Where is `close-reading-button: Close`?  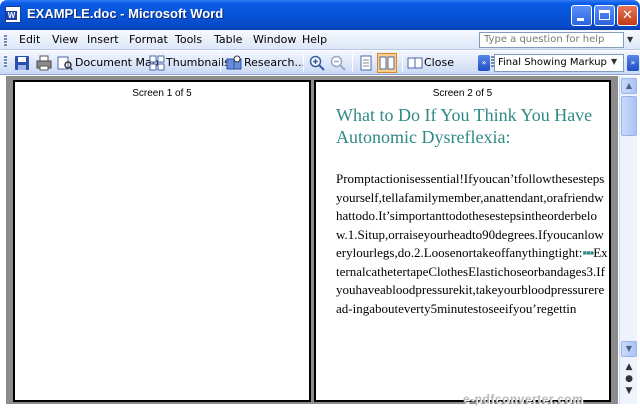
close-reading-button: Close is located at coordinates (439, 62).